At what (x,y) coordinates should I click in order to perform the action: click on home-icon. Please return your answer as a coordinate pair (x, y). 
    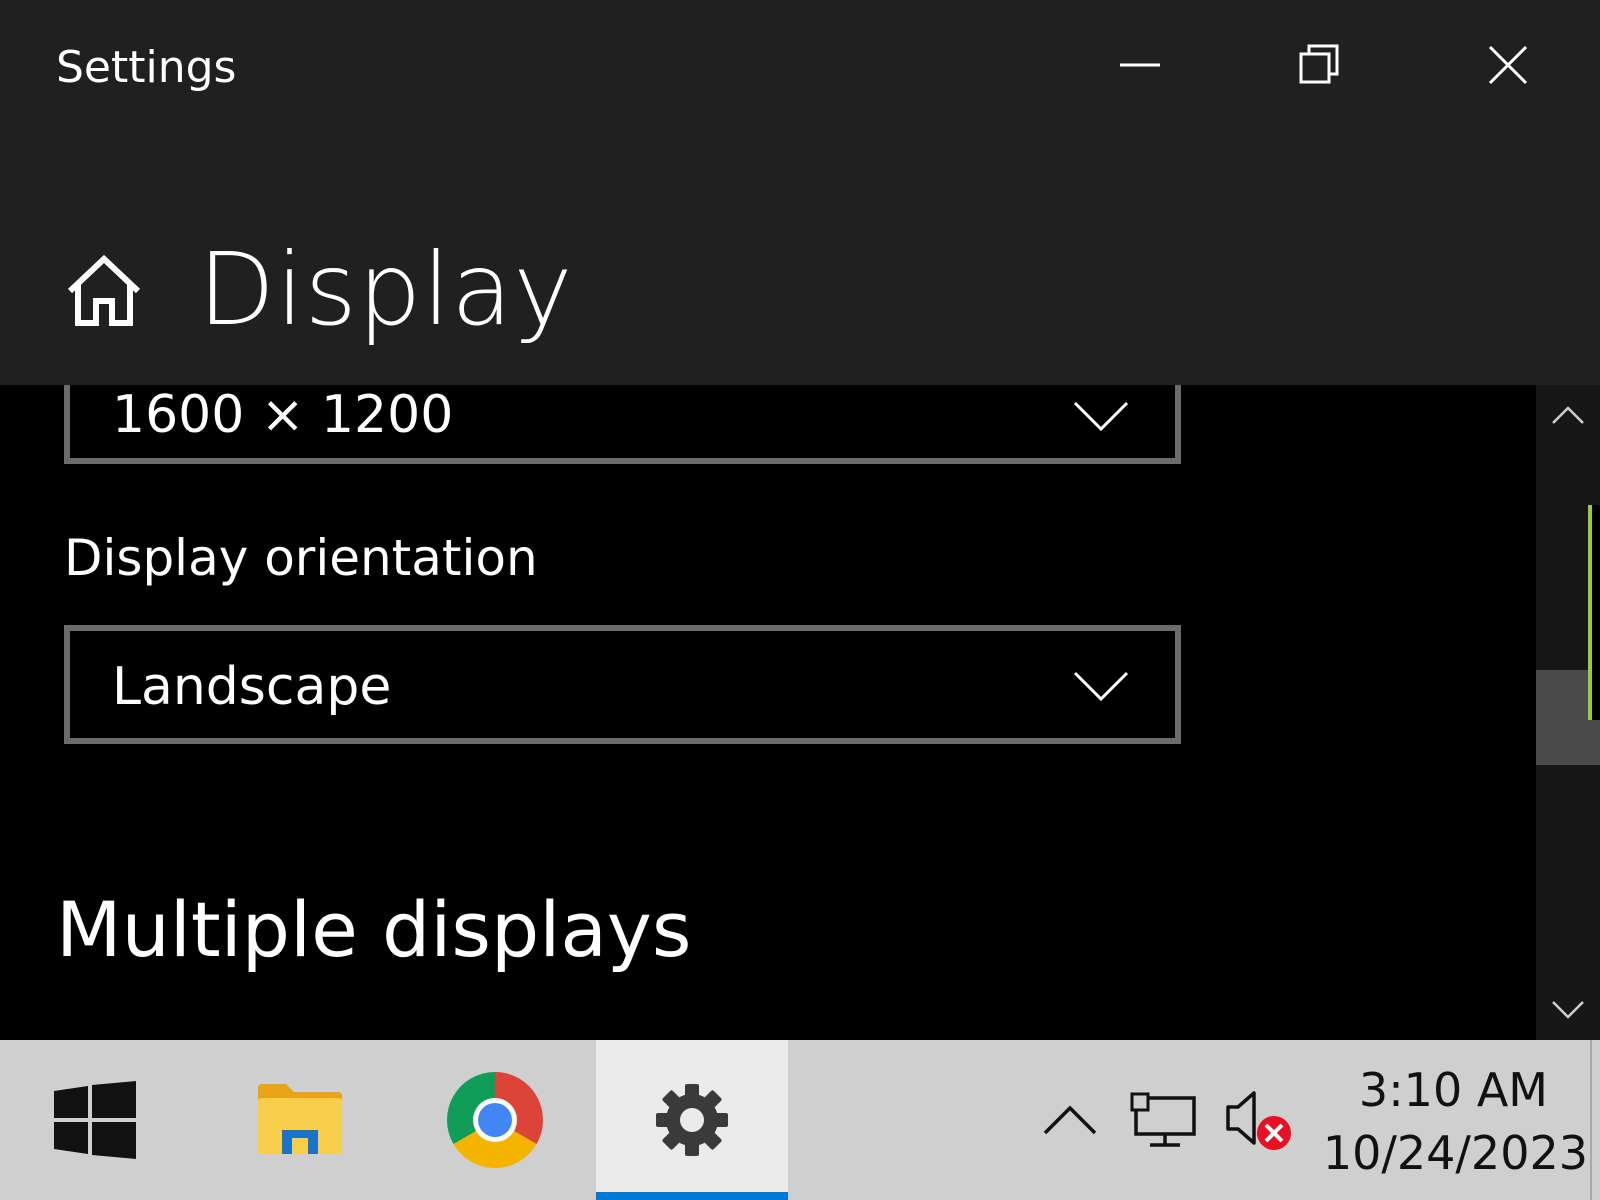
    Looking at the image, I should click on (104, 290).